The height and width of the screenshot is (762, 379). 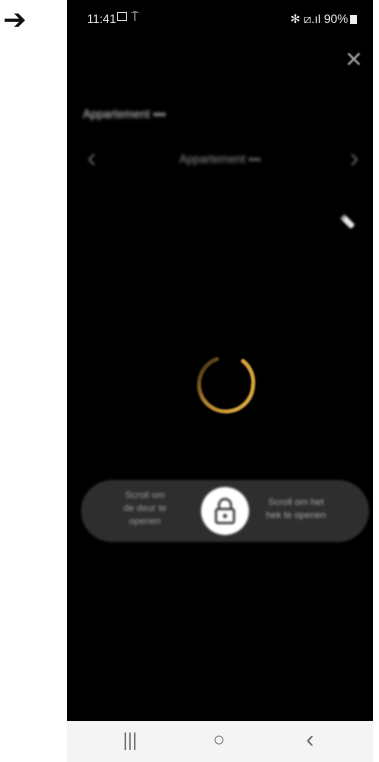 What do you see at coordinates (102, 19) in the screenshot?
I see `status-time: 11:41` at bounding box center [102, 19].